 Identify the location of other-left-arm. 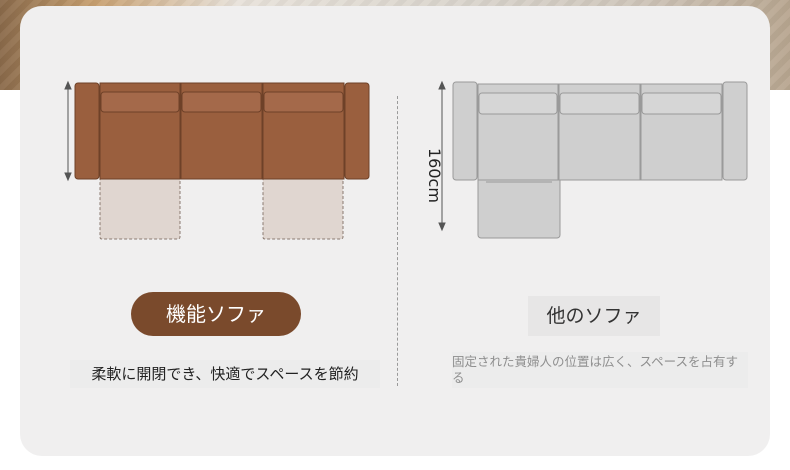
(465, 131).